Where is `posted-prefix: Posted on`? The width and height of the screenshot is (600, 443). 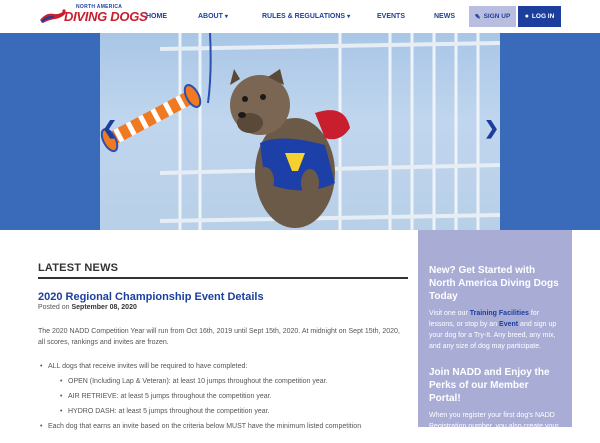 posted-prefix: Posted on is located at coordinates (54, 307).